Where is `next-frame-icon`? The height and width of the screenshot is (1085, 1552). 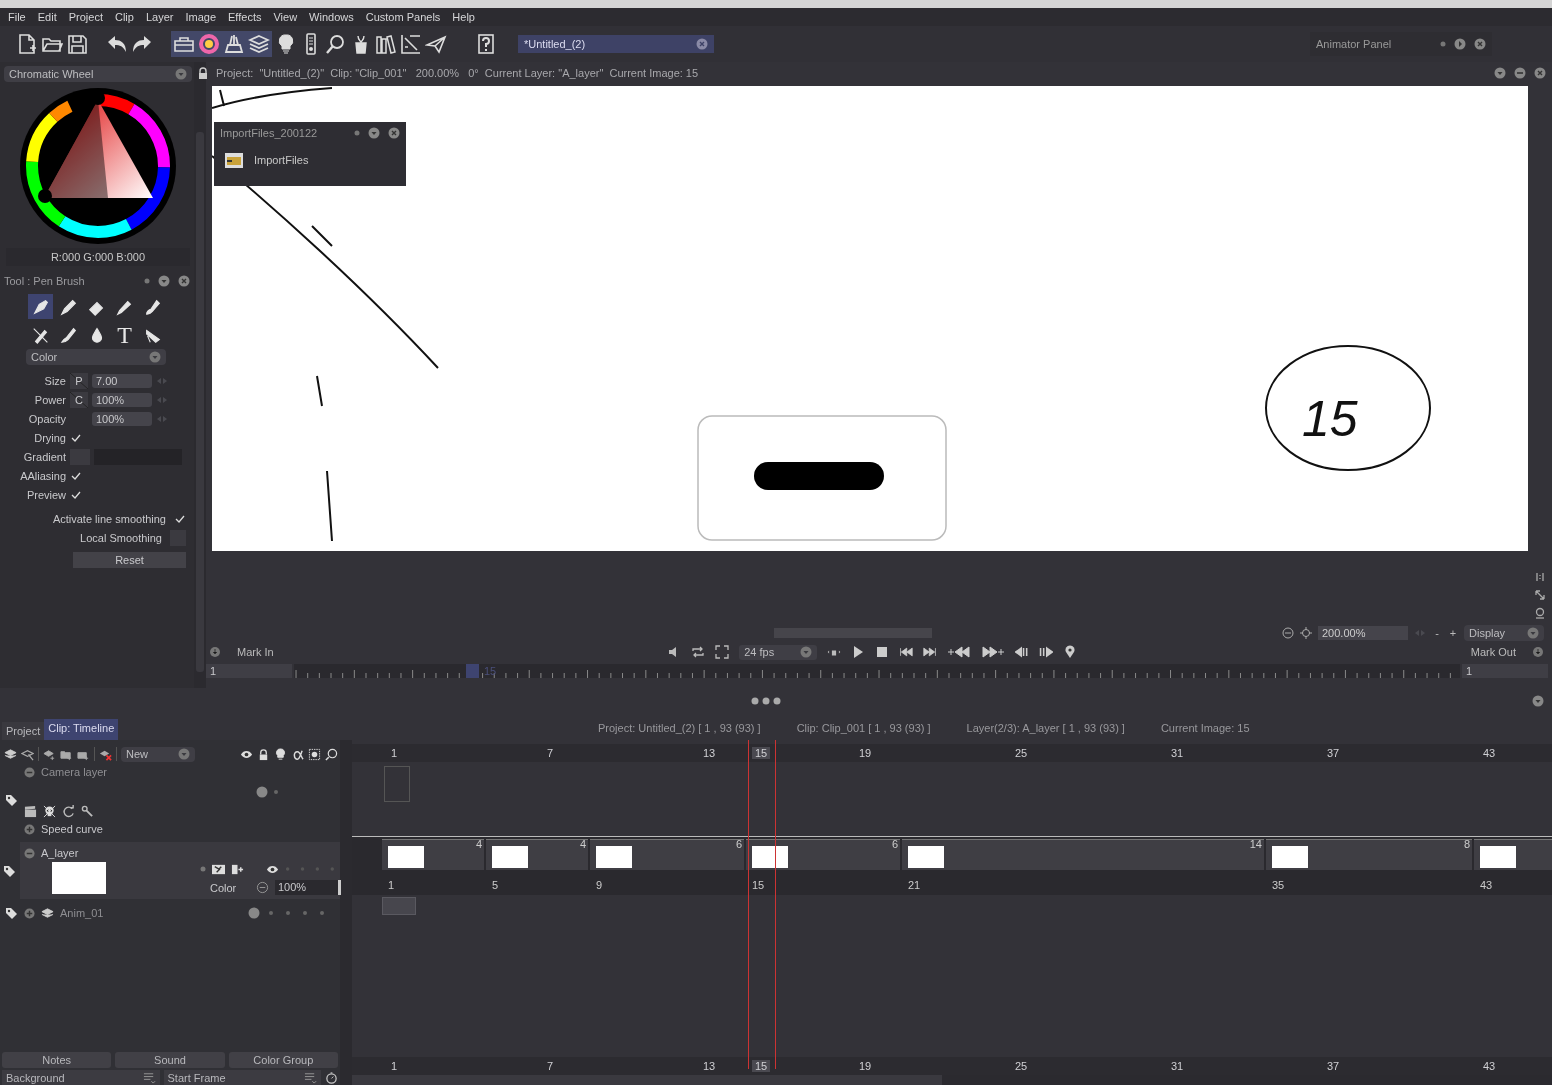 next-frame-icon is located at coordinates (1046, 652).